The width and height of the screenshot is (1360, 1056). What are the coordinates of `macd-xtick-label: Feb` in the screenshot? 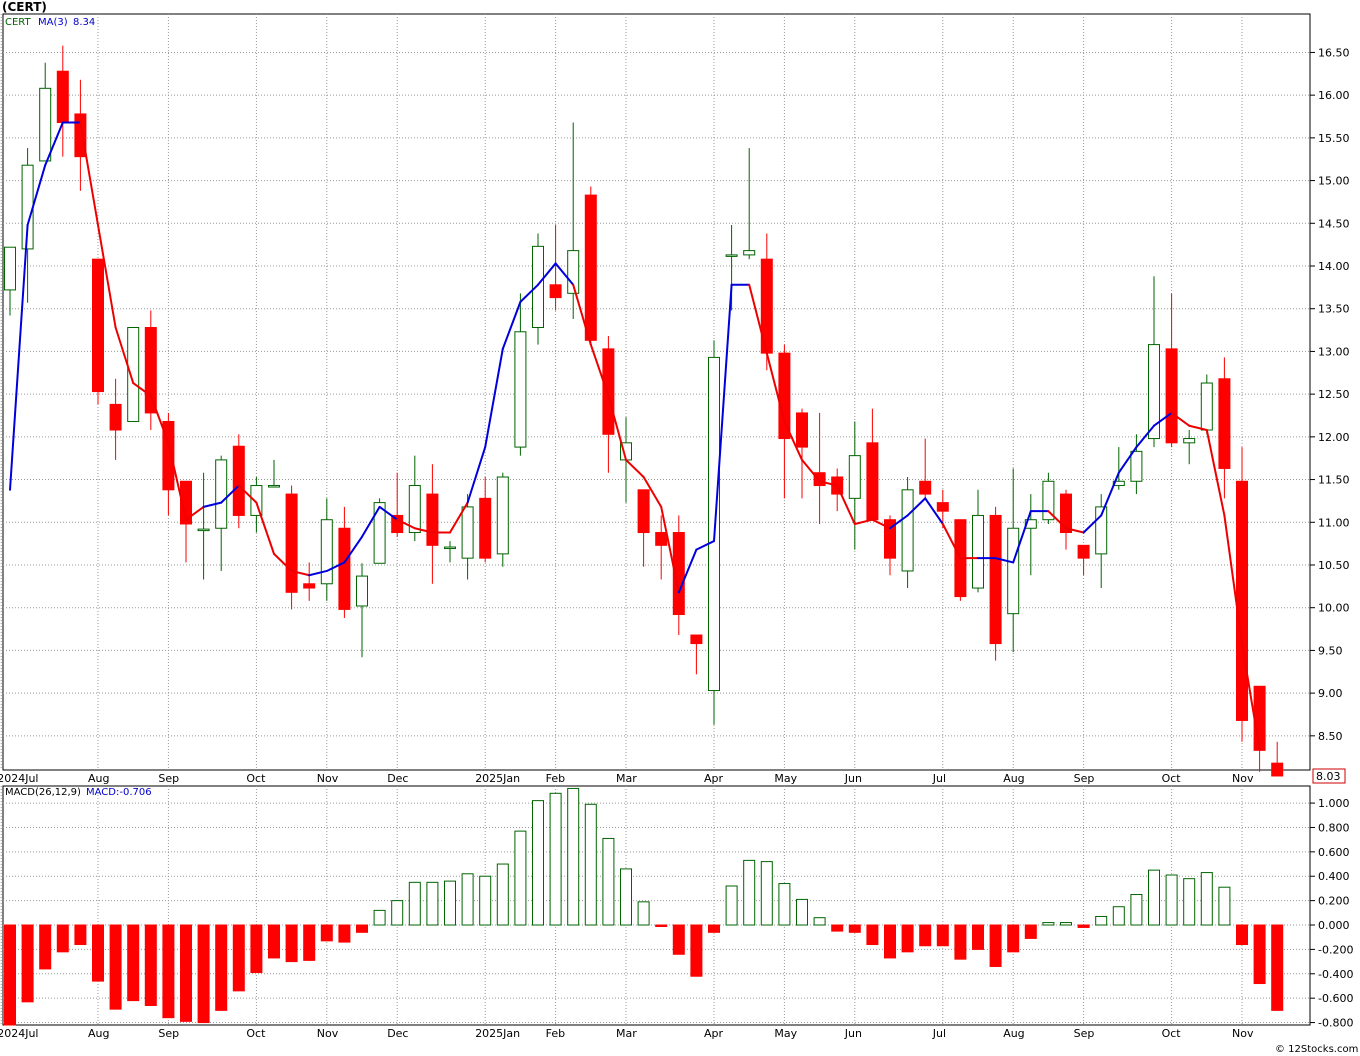 It's located at (555, 1033).